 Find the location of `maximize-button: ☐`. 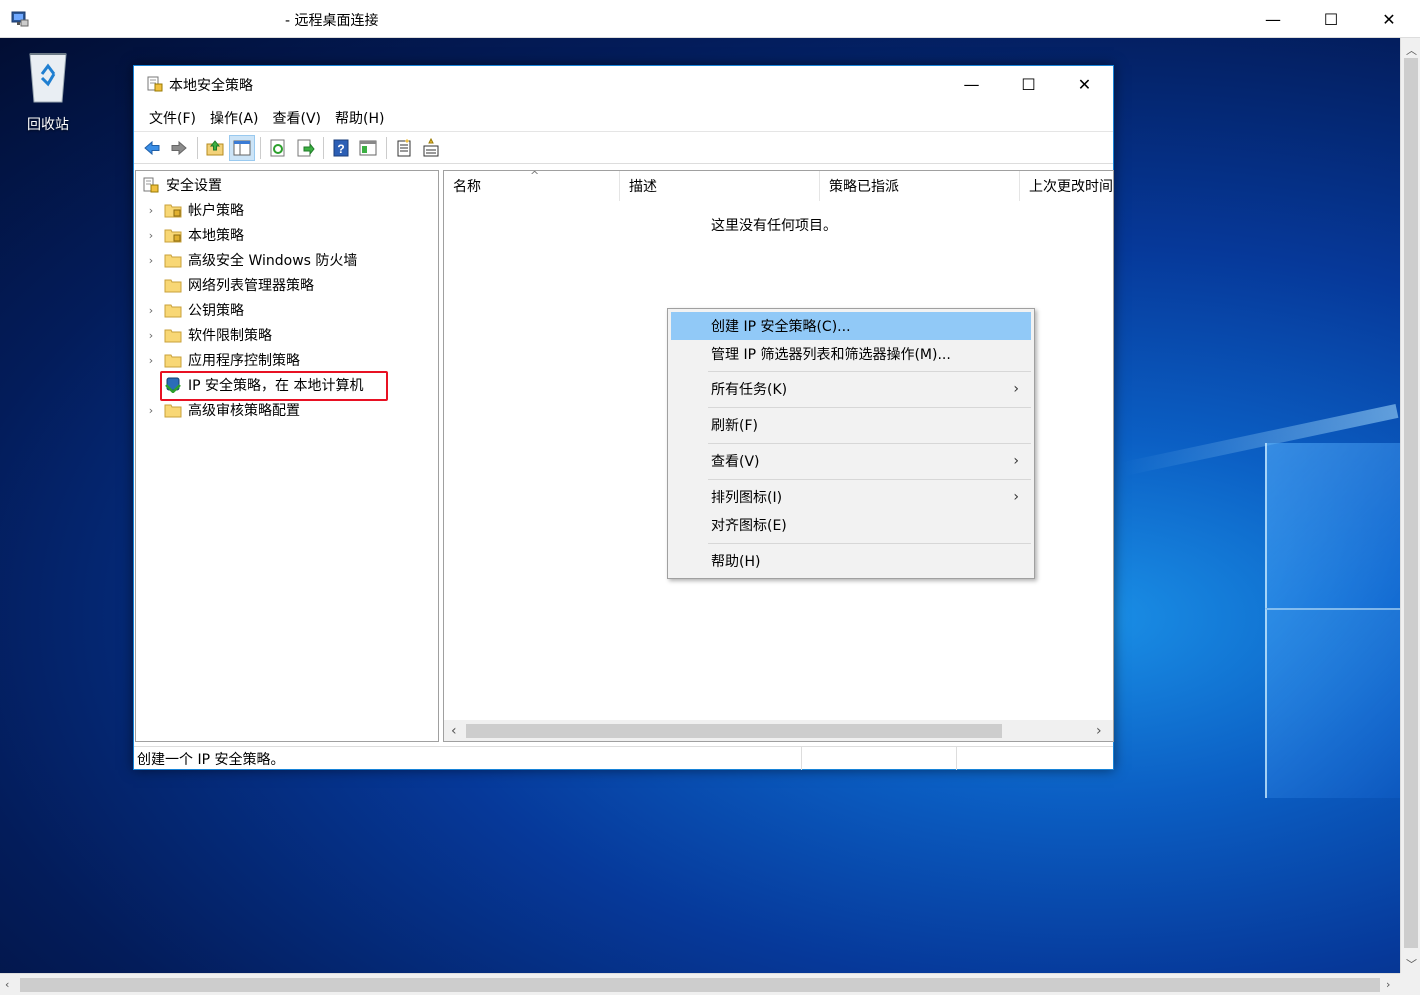

maximize-button: ☐ is located at coordinates (1331, 19).